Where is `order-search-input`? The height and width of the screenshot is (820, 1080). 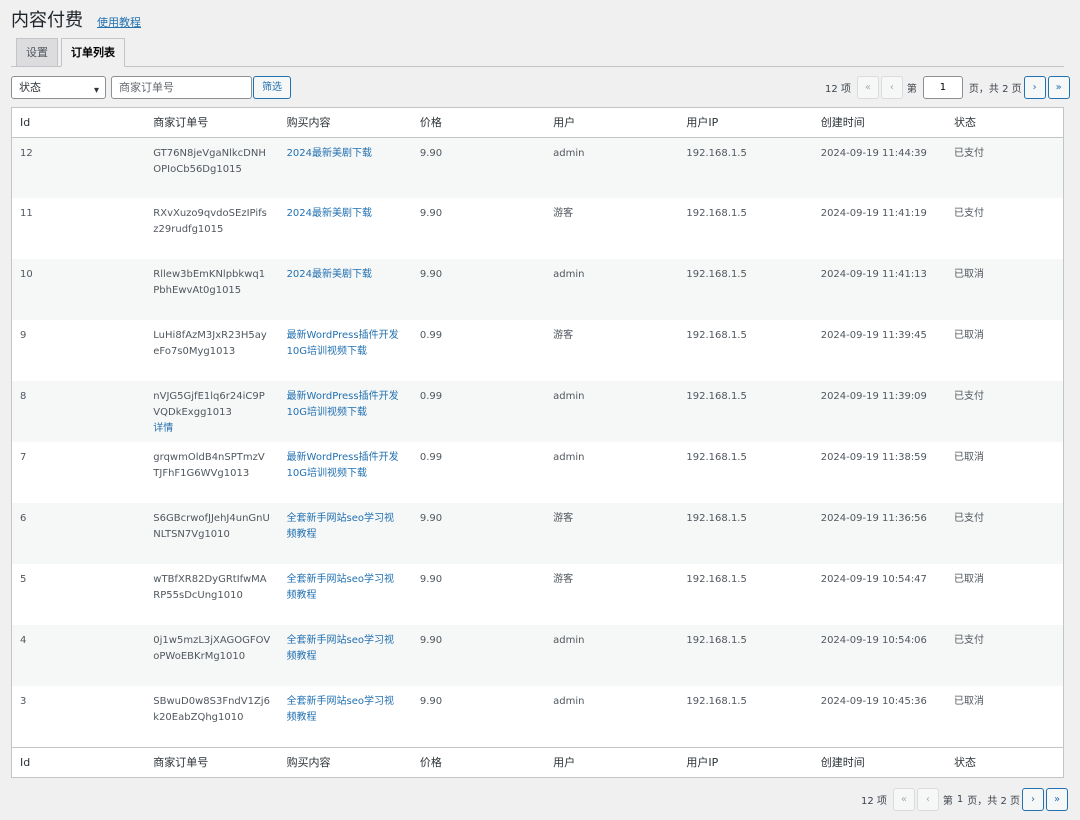 order-search-input is located at coordinates (181, 87).